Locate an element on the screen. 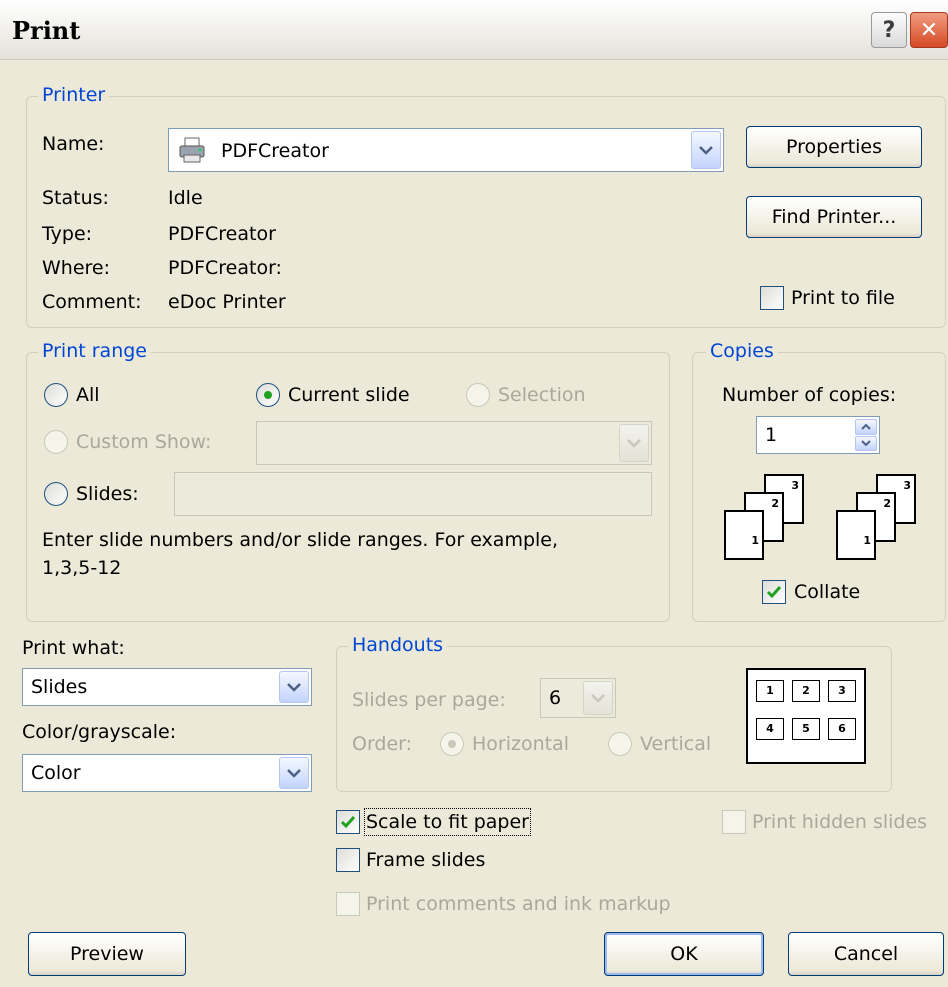 The width and height of the screenshot is (948, 987). close-icon: ✕ is located at coordinates (929, 30).